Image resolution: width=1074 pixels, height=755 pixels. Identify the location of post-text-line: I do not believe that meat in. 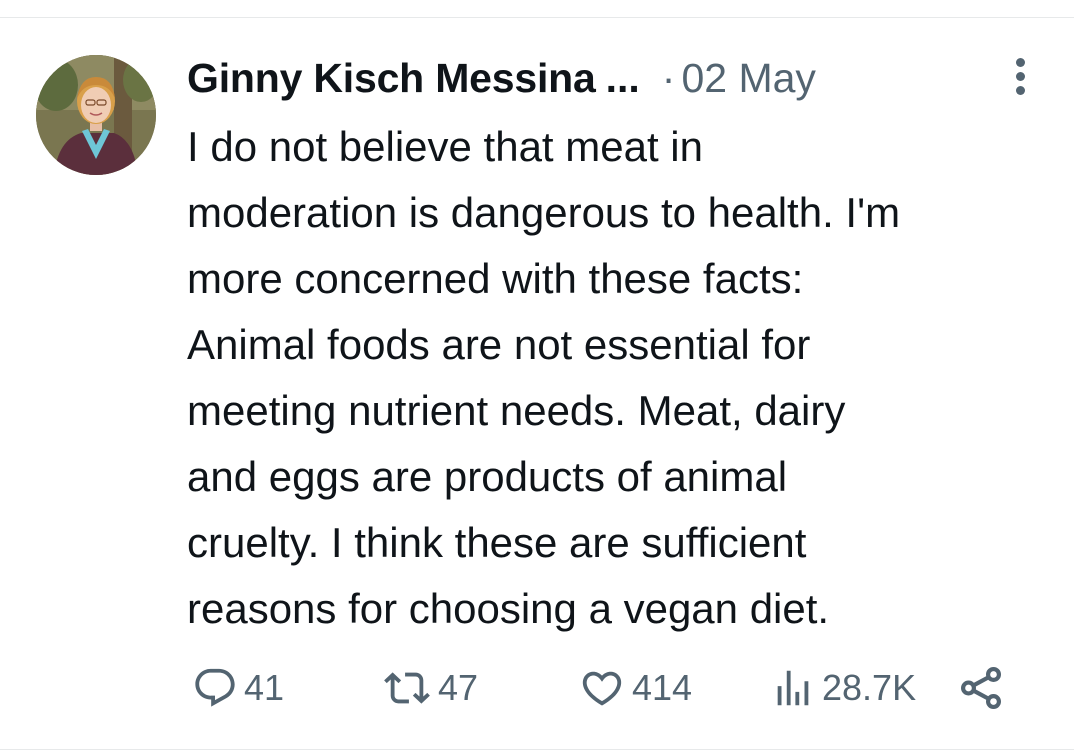
(445, 146).